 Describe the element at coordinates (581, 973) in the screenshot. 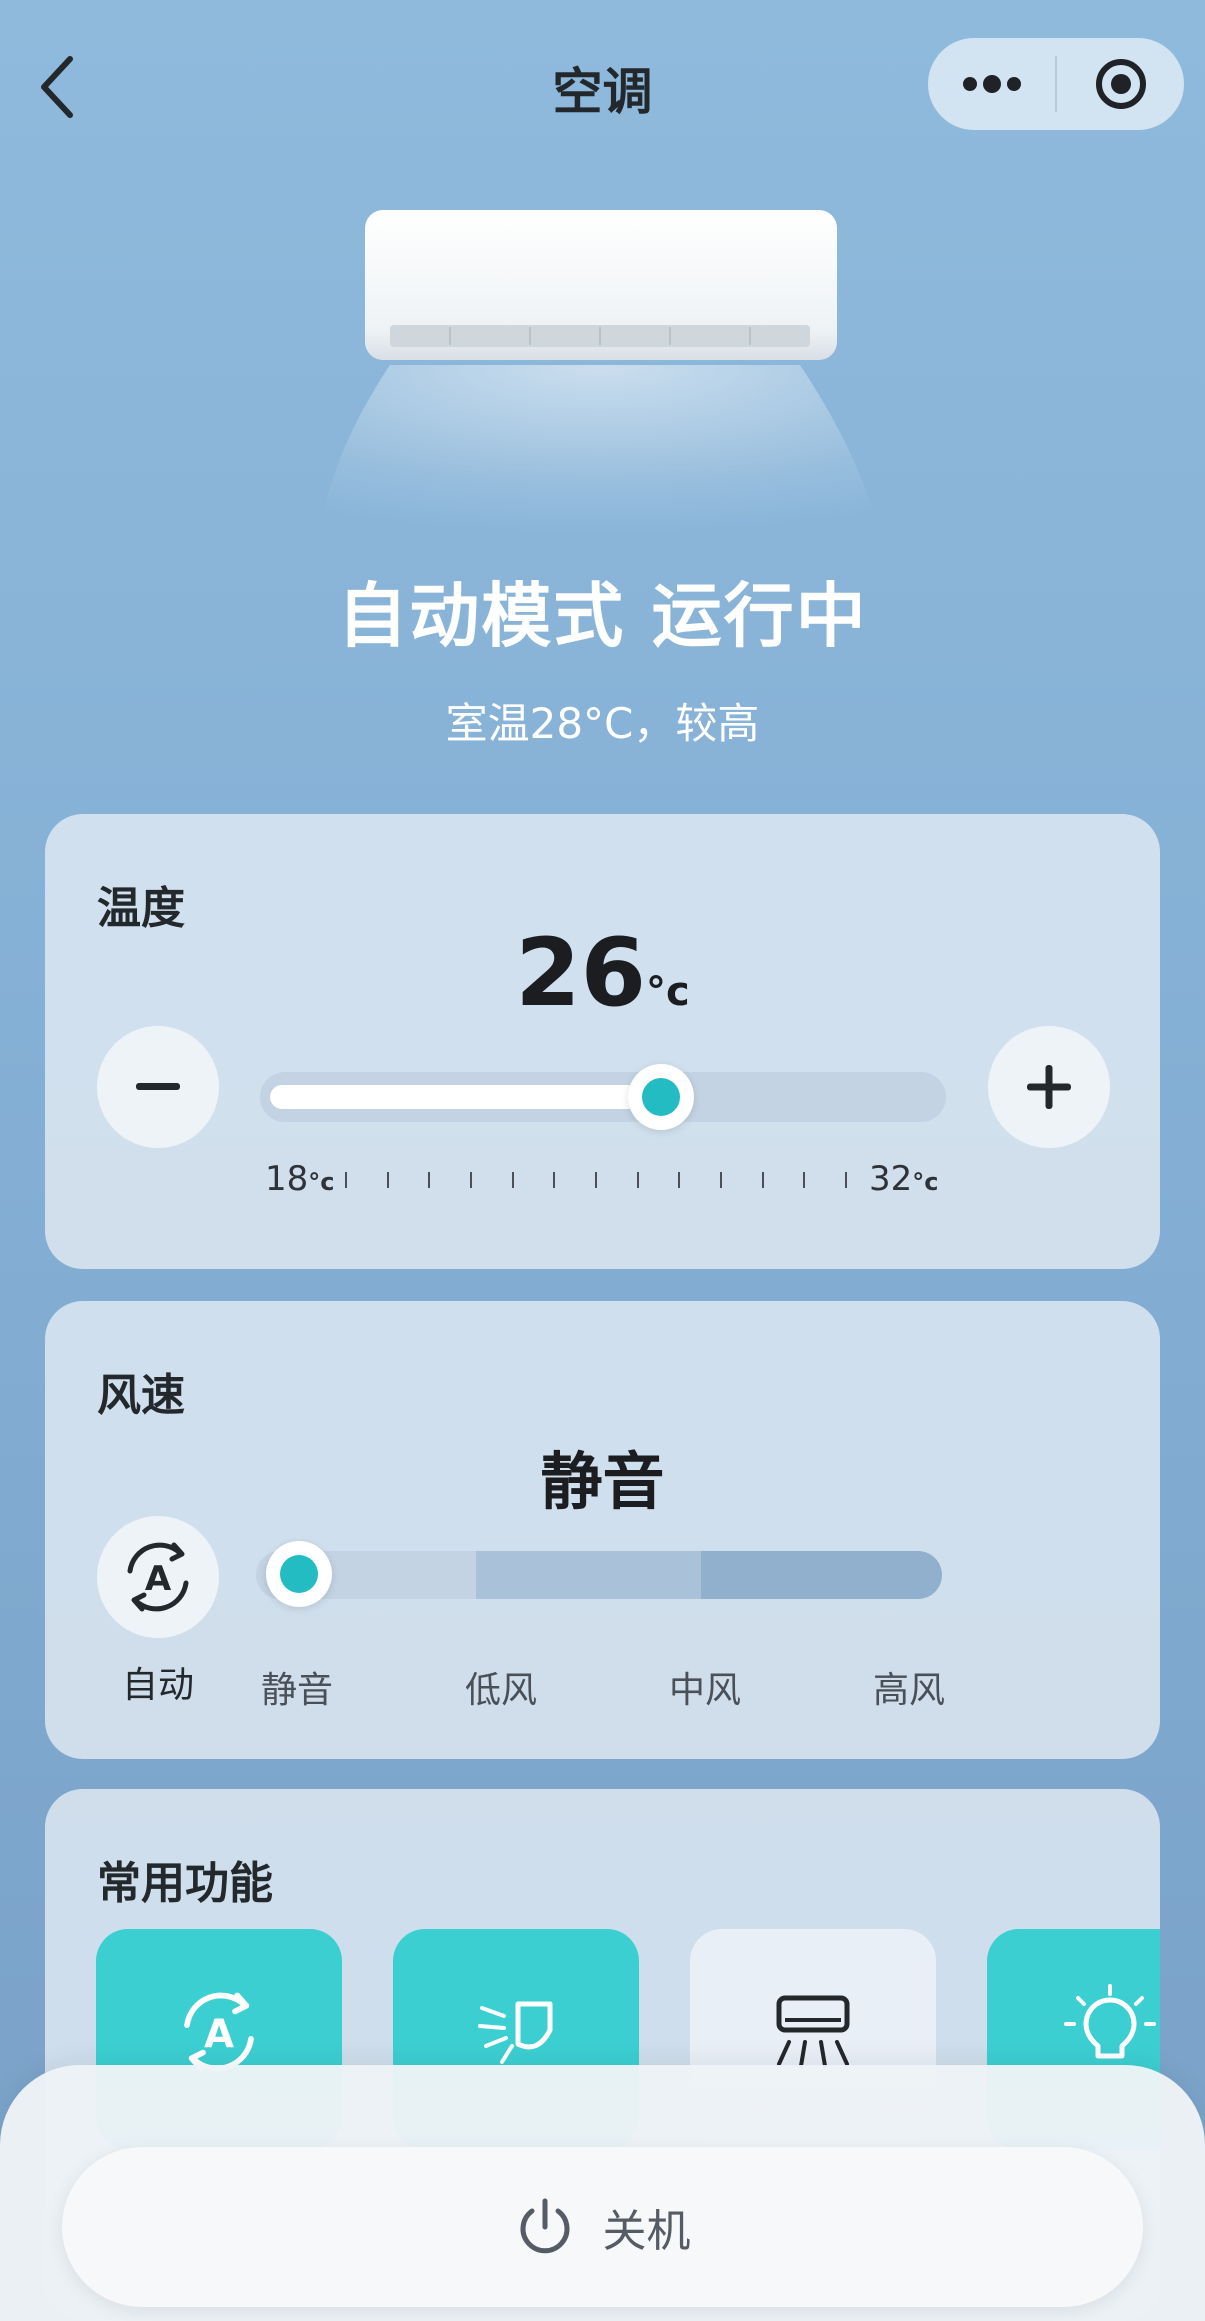

I see `temperature-number: 26` at that location.